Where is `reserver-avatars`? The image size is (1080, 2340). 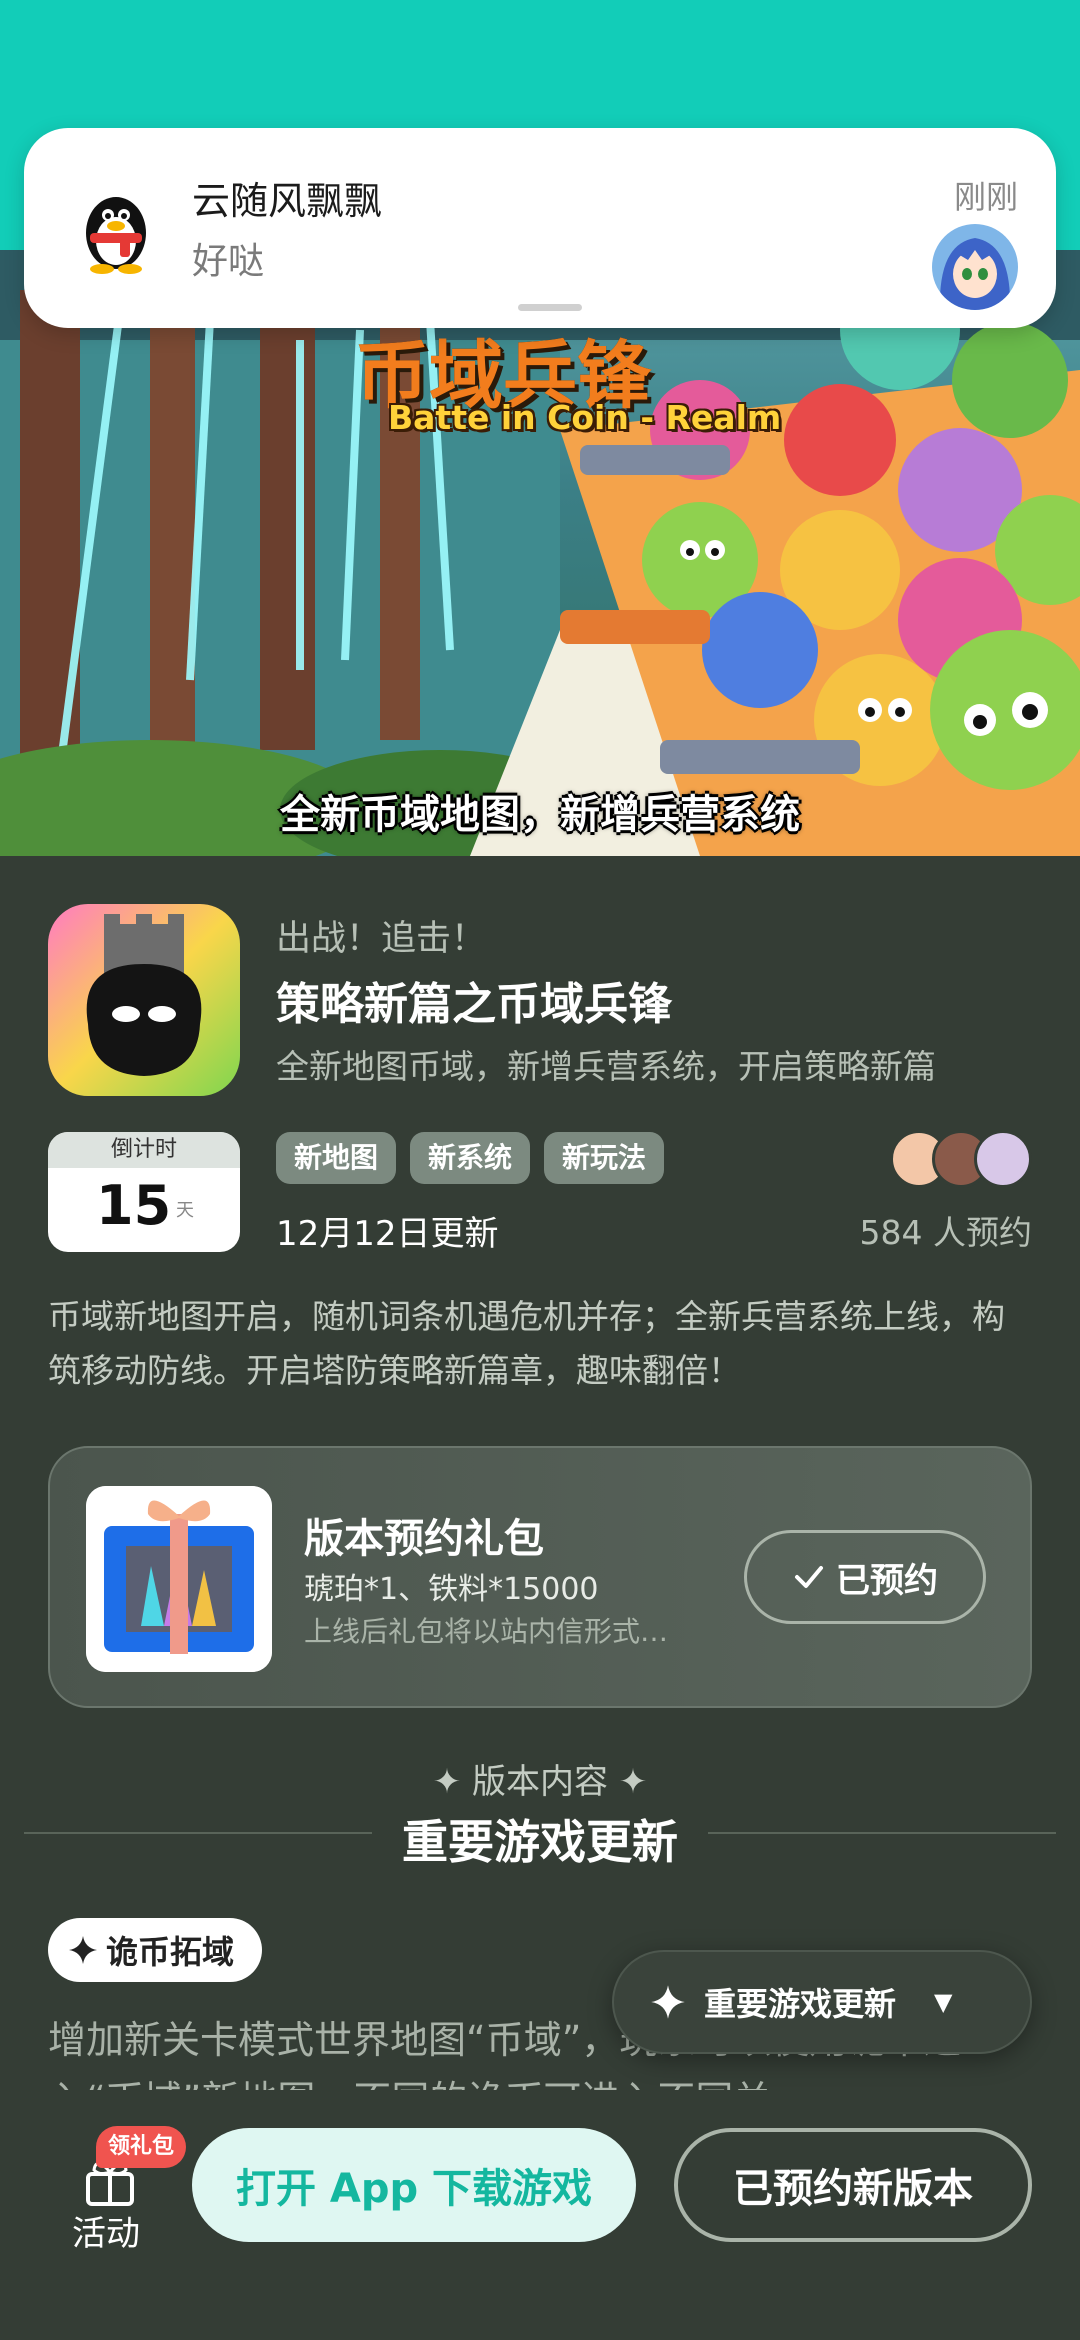
reserver-avatars is located at coordinates (961, 1159).